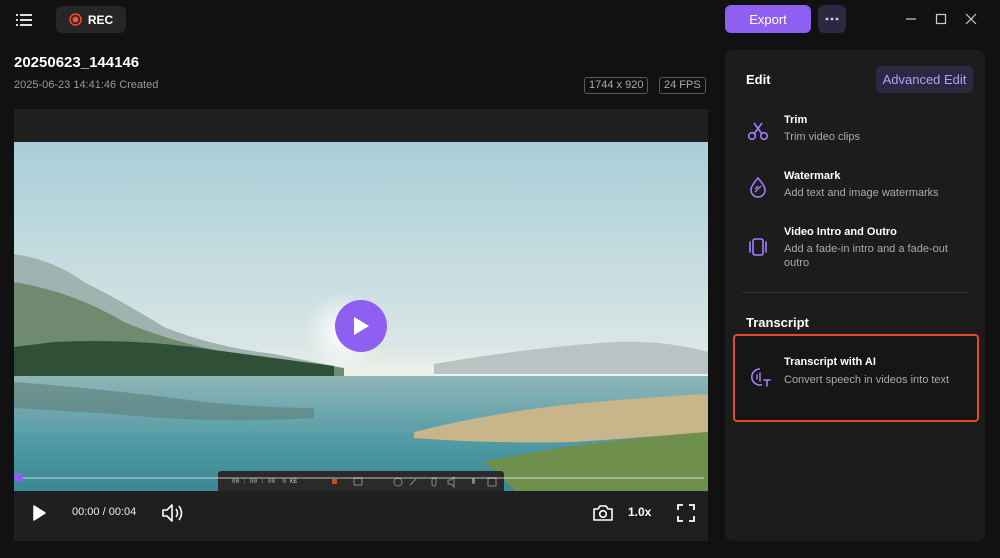  Describe the element at coordinates (822, 137) in the screenshot. I see `trim-description: Trim video clips` at that location.